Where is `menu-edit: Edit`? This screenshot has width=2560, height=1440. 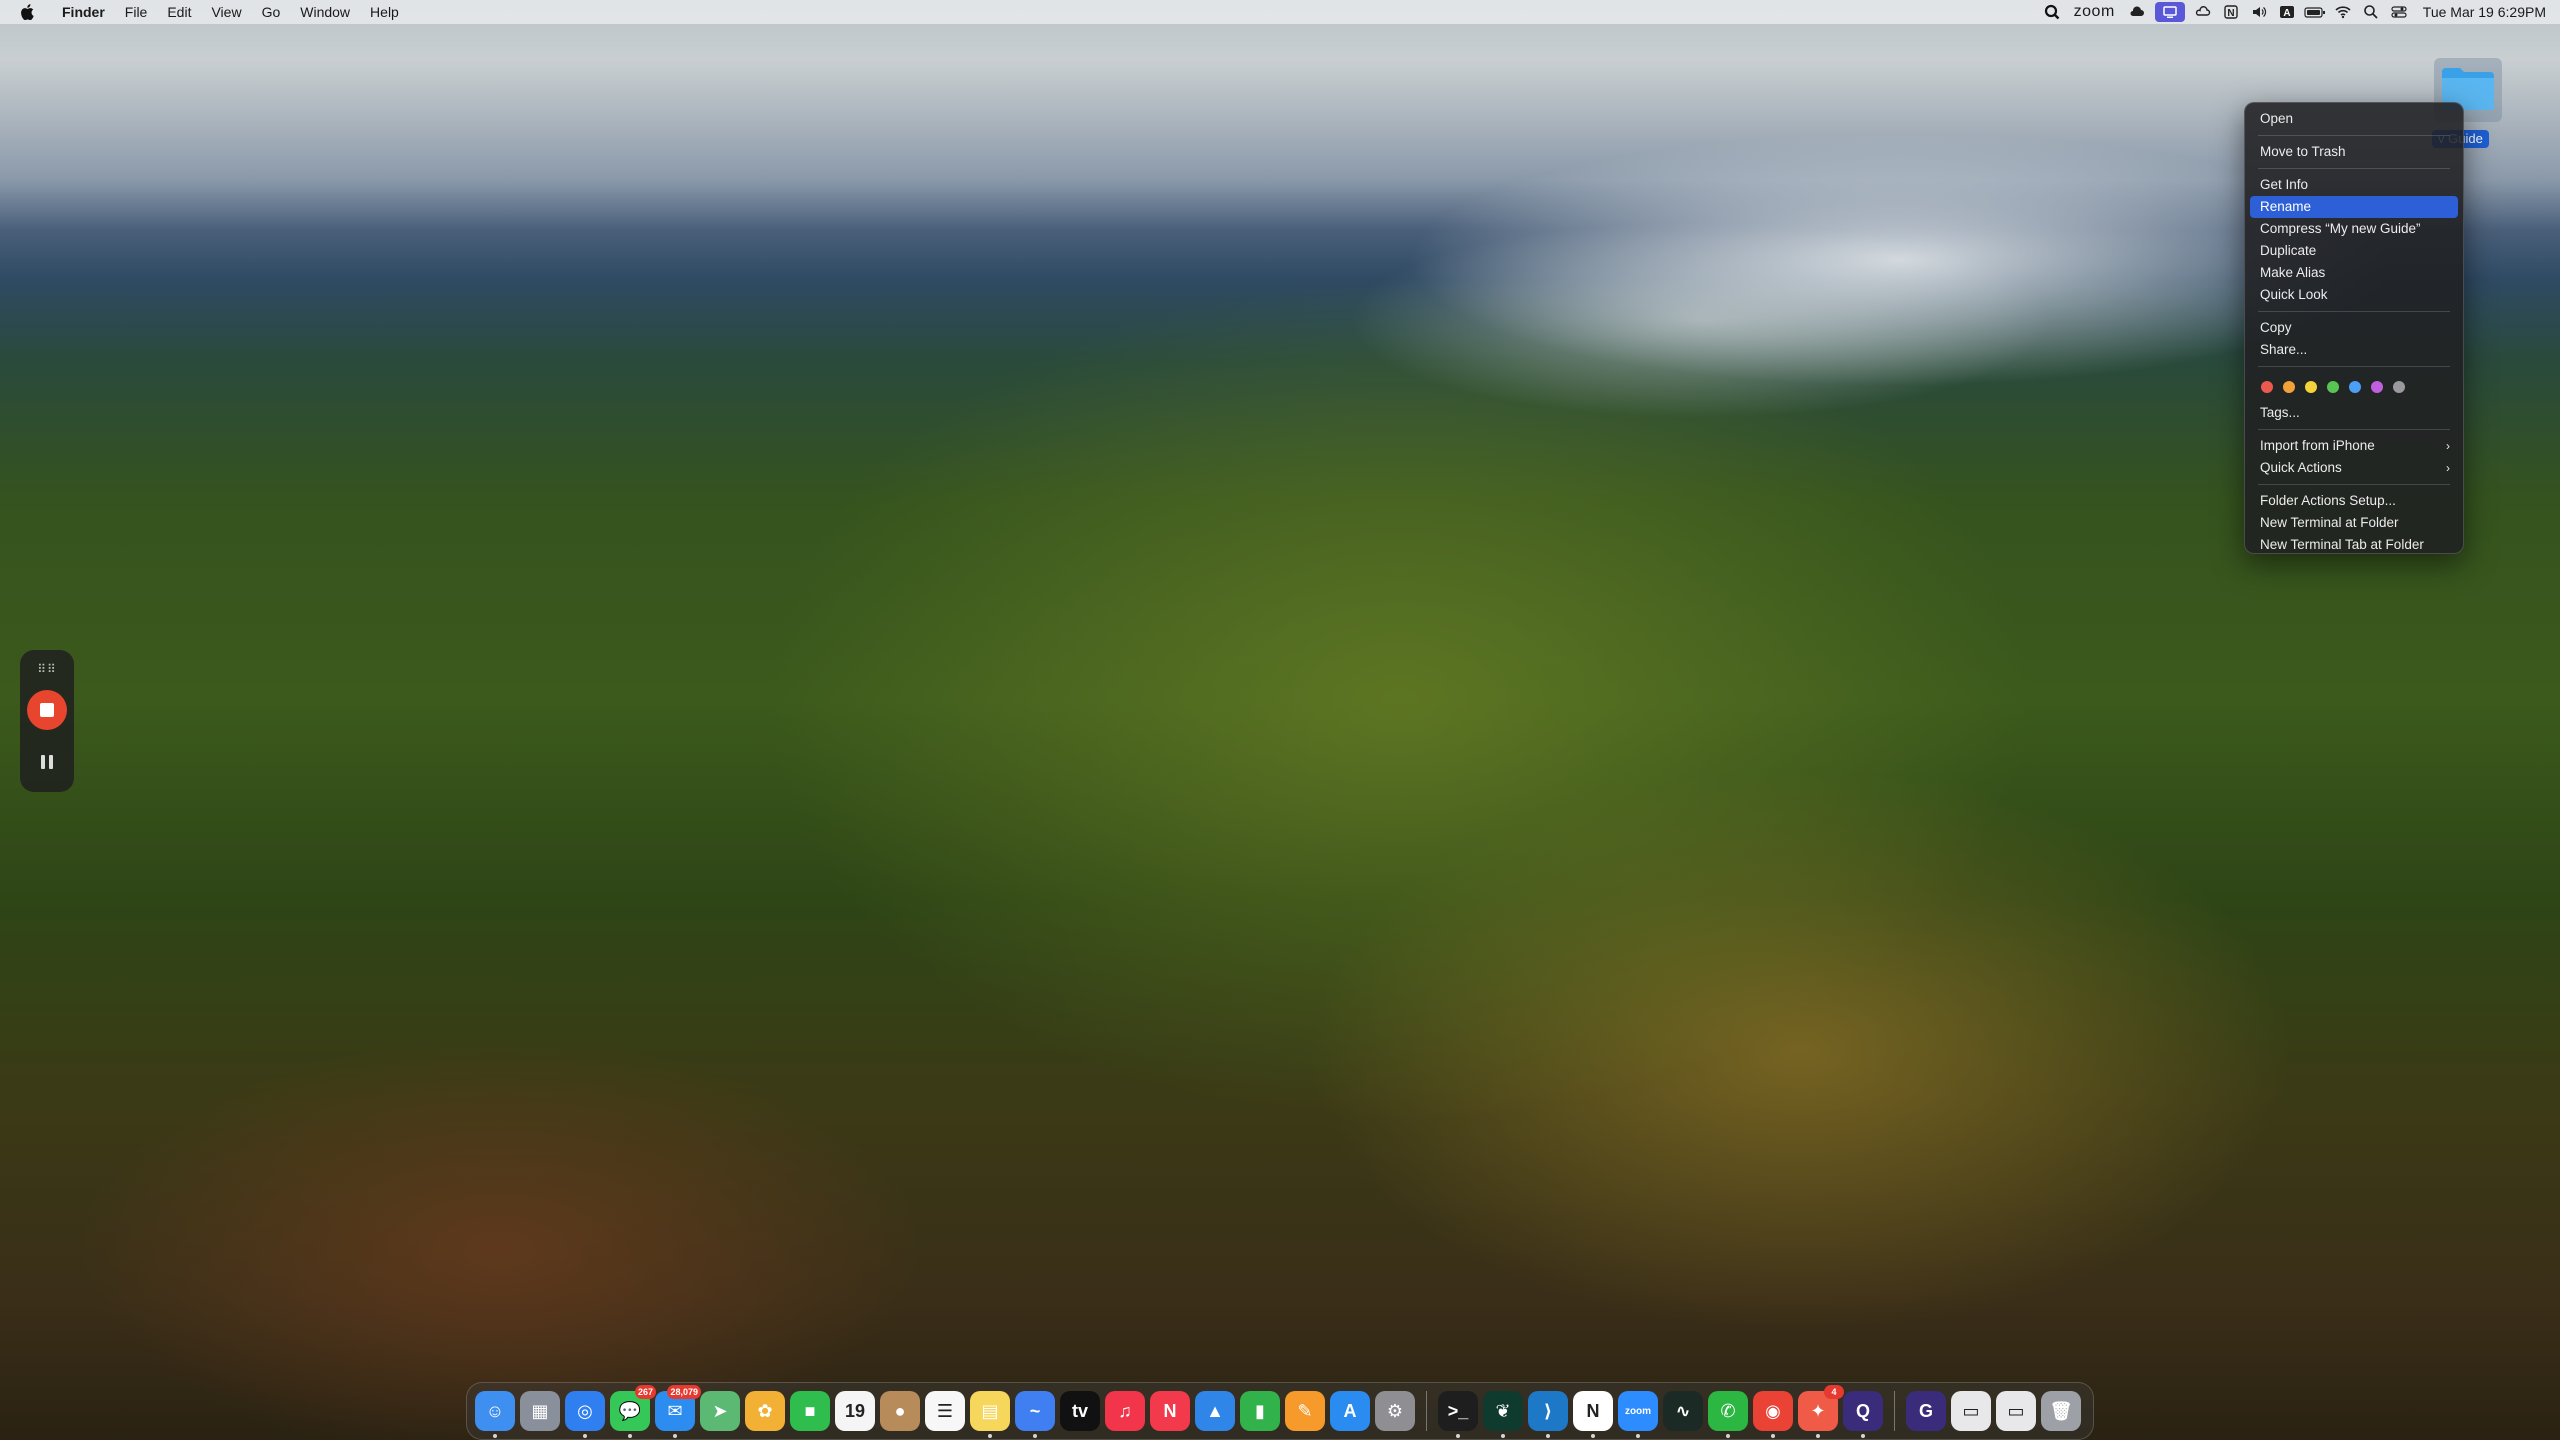
menu-edit: Edit is located at coordinates (179, 12).